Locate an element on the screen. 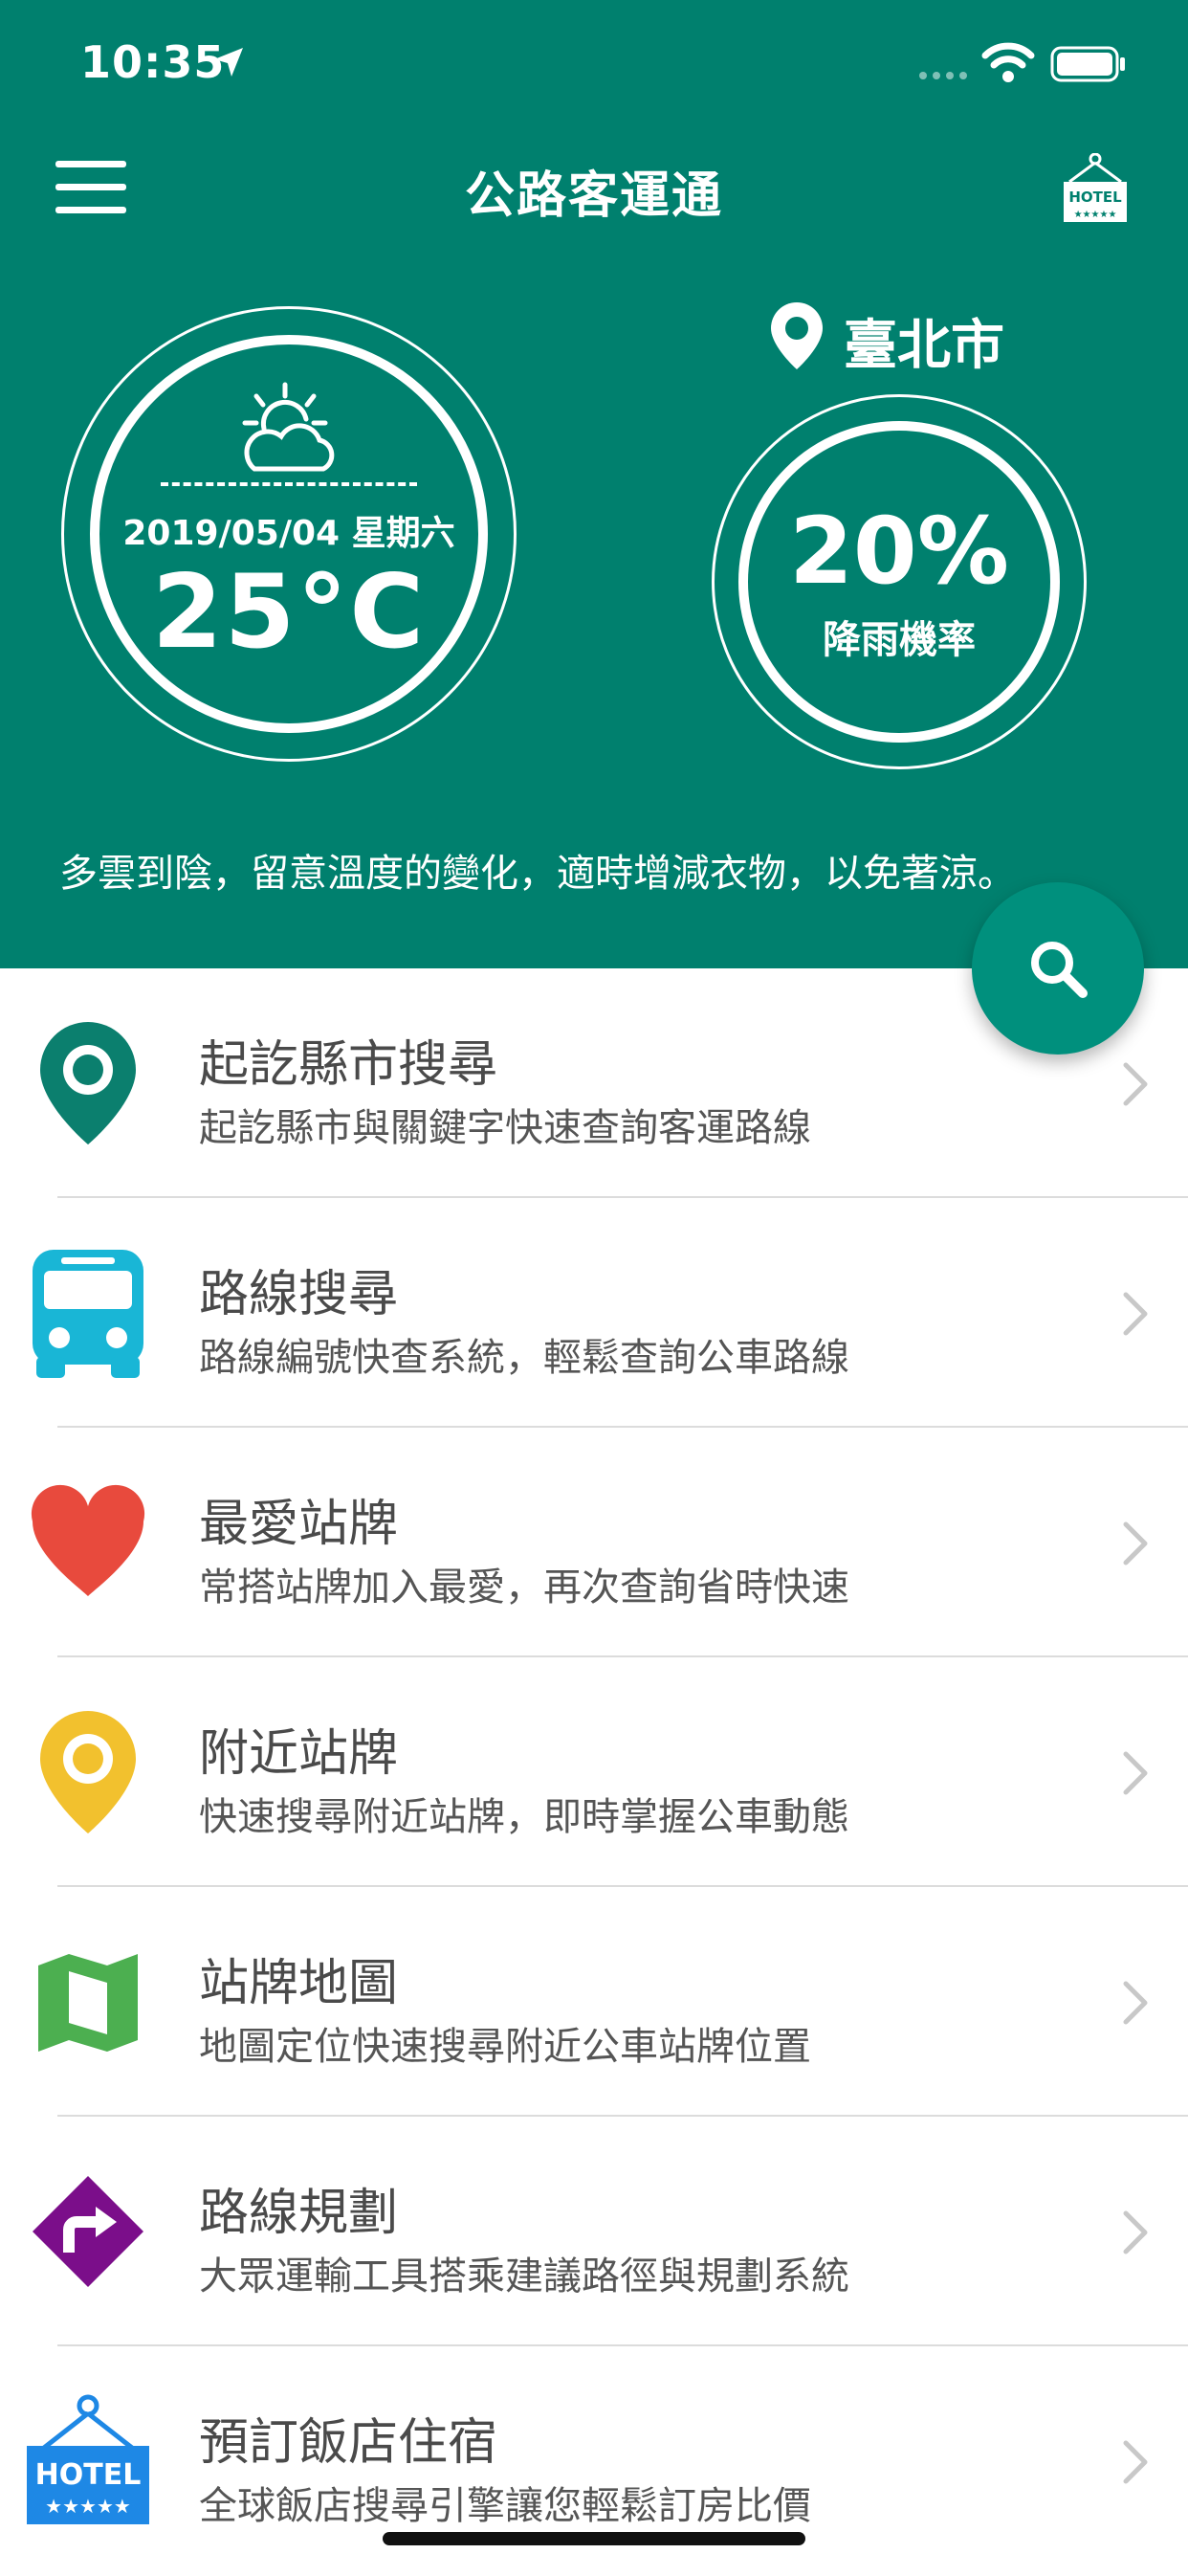 This screenshot has height=2576, width=1188. temperature: 25°C is located at coordinates (289, 612).